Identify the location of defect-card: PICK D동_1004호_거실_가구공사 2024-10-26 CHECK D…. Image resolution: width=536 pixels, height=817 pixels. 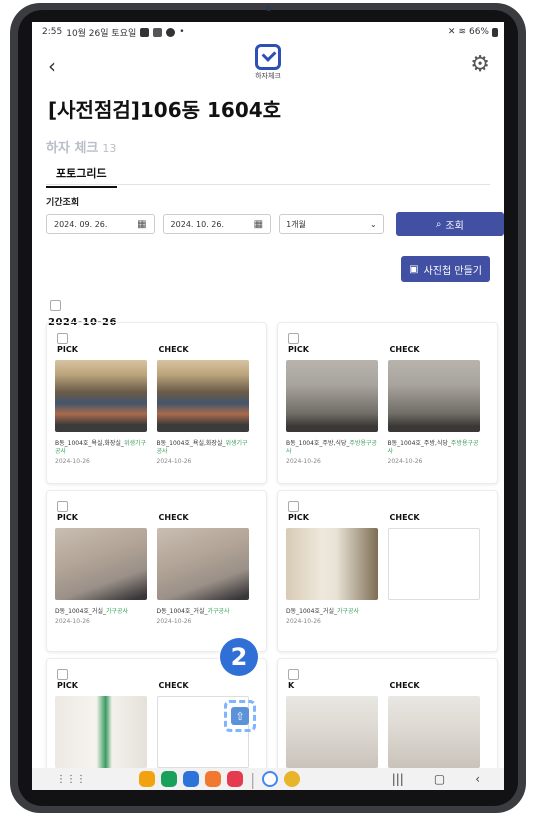
(156, 571).